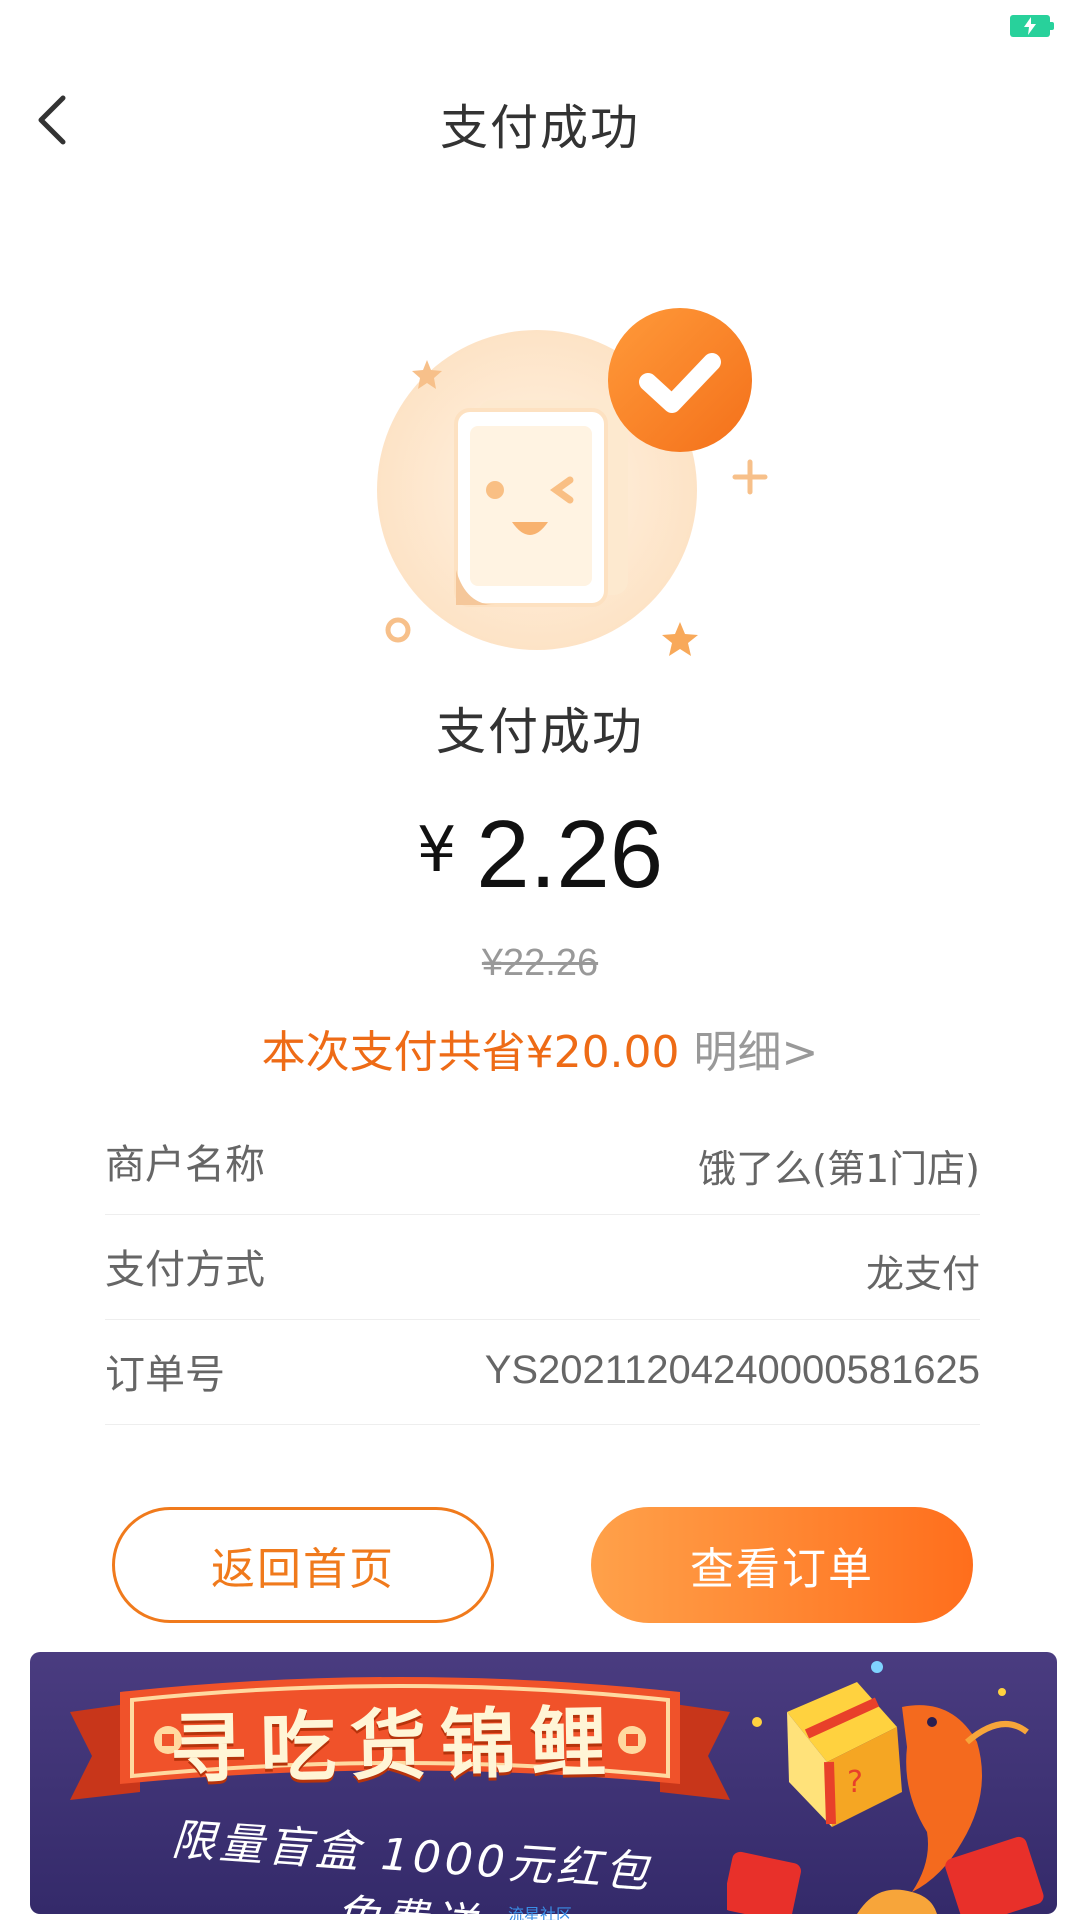  I want to click on info-value: 饿了么(第1门店), so click(839, 1169).